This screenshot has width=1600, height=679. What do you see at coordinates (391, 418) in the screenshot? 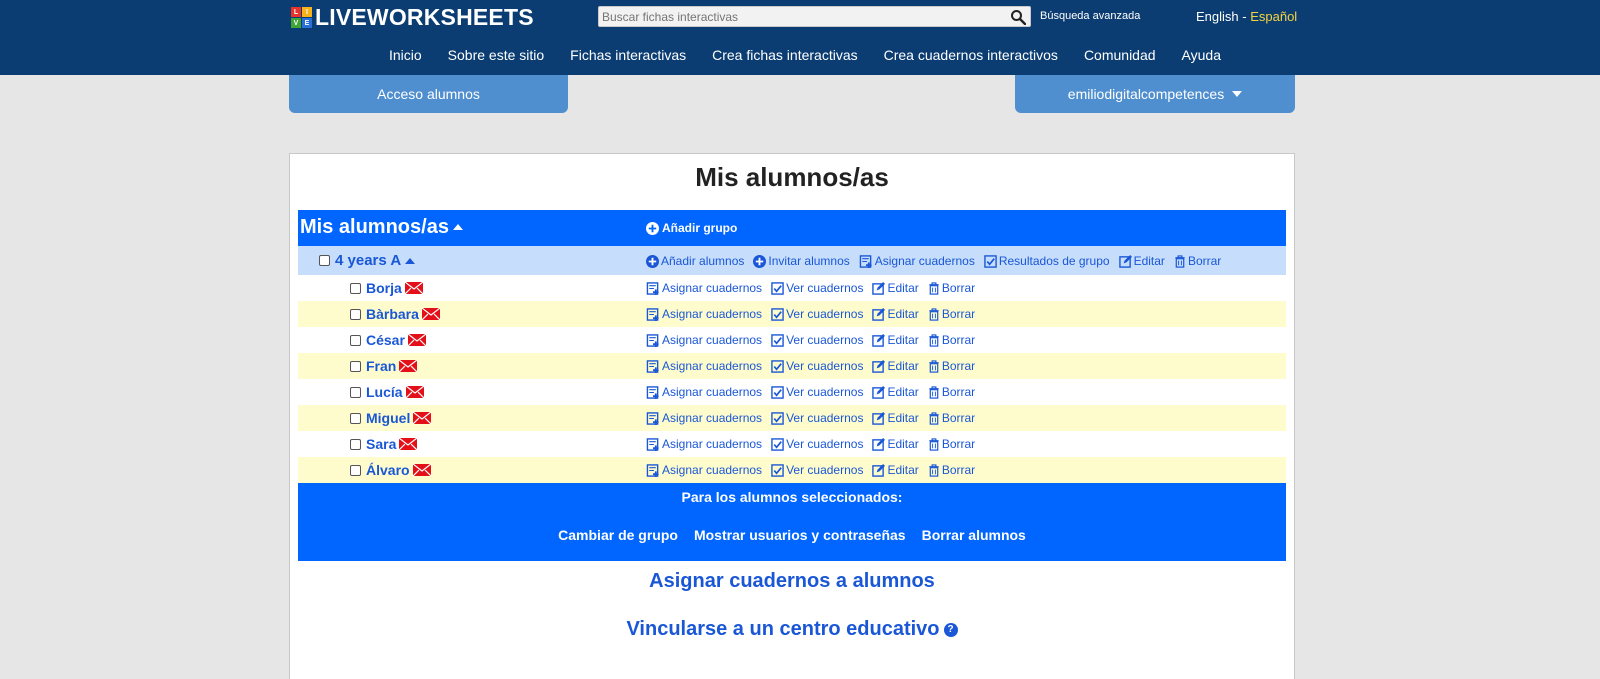
I see `student-name: Miguel` at bounding box center [391, 418].